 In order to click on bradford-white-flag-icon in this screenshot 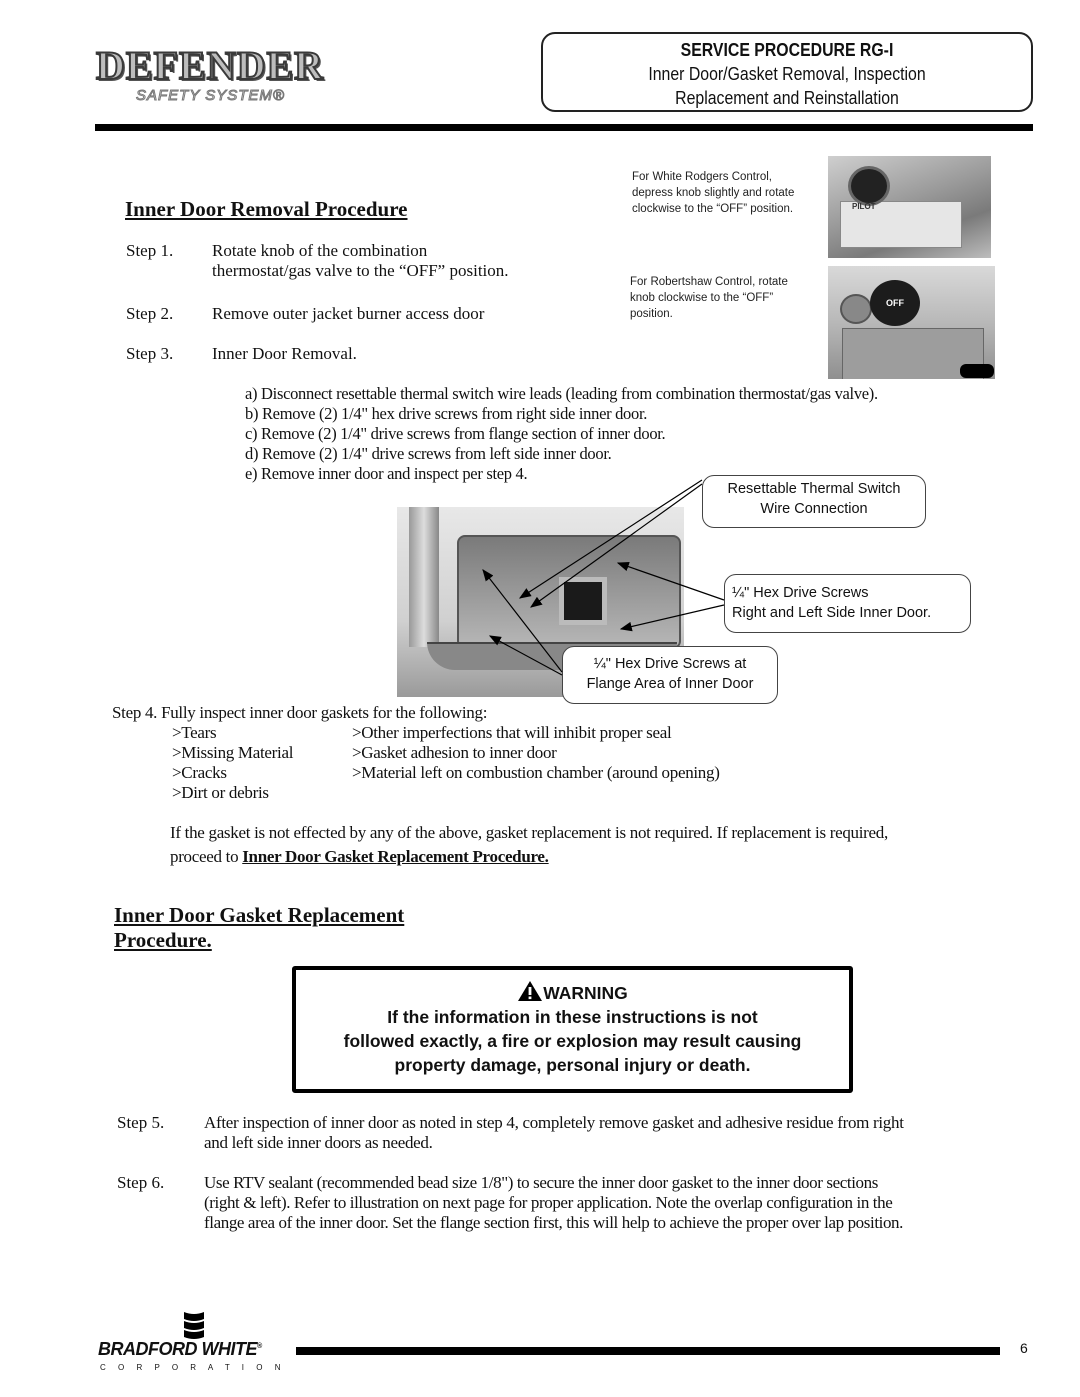, I will do `click(194, 1325)`.